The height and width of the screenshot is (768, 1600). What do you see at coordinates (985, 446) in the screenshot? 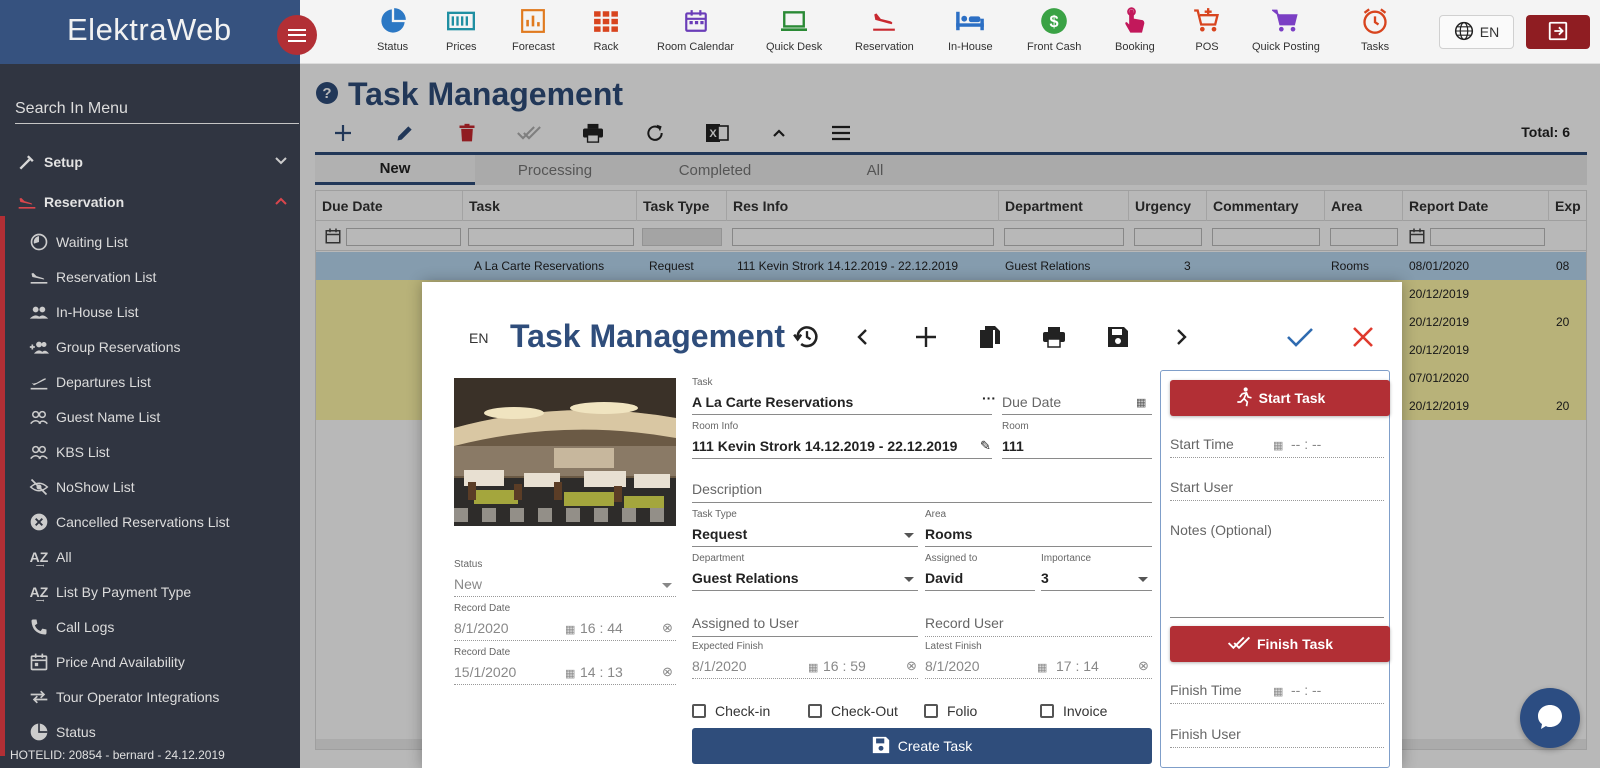
I see `edit-icon: ✎` at bounding box center [985, 446].